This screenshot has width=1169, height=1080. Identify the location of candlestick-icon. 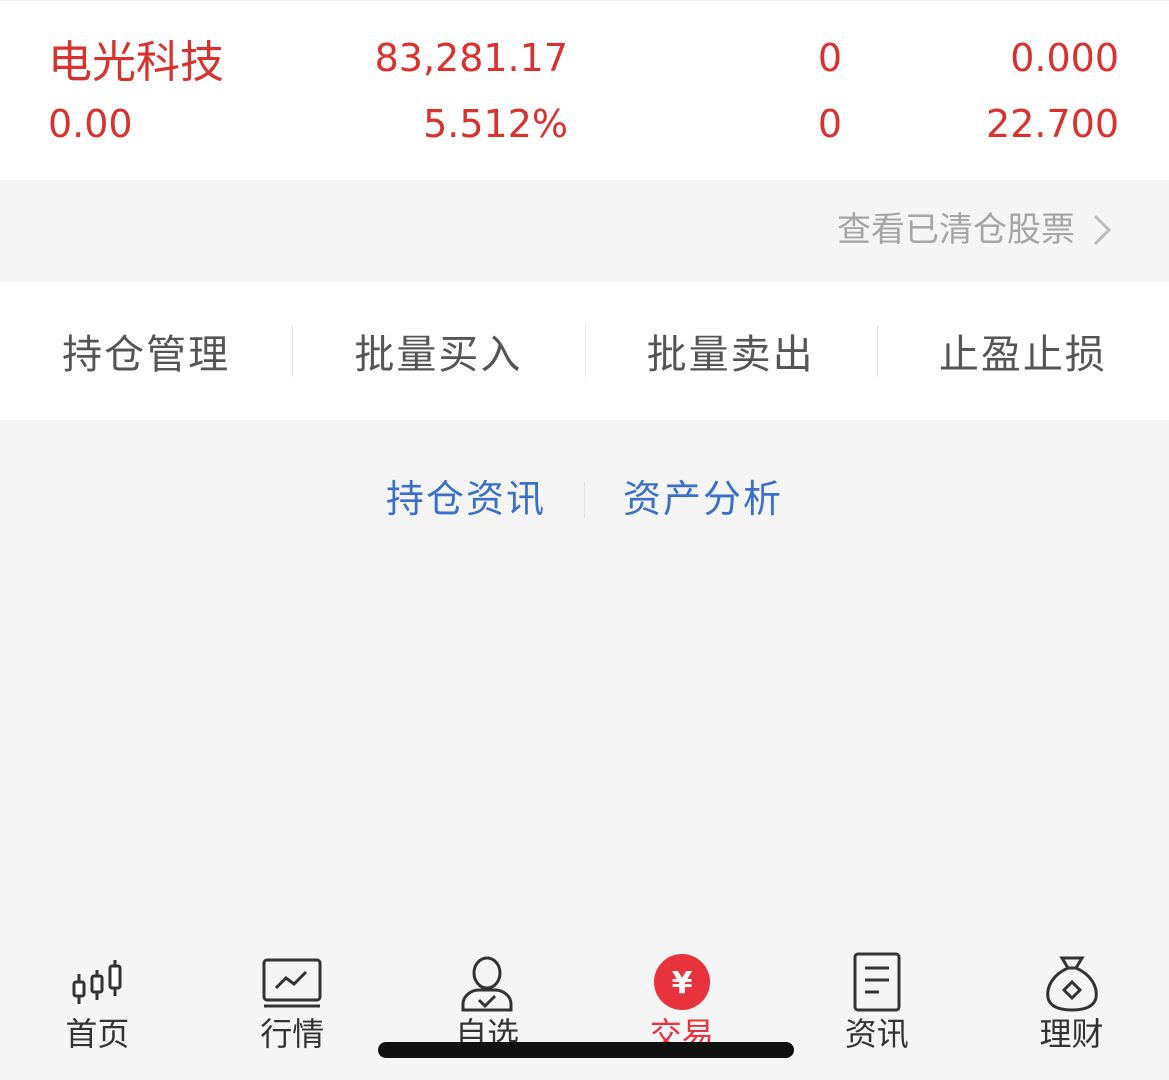
(97, 982).